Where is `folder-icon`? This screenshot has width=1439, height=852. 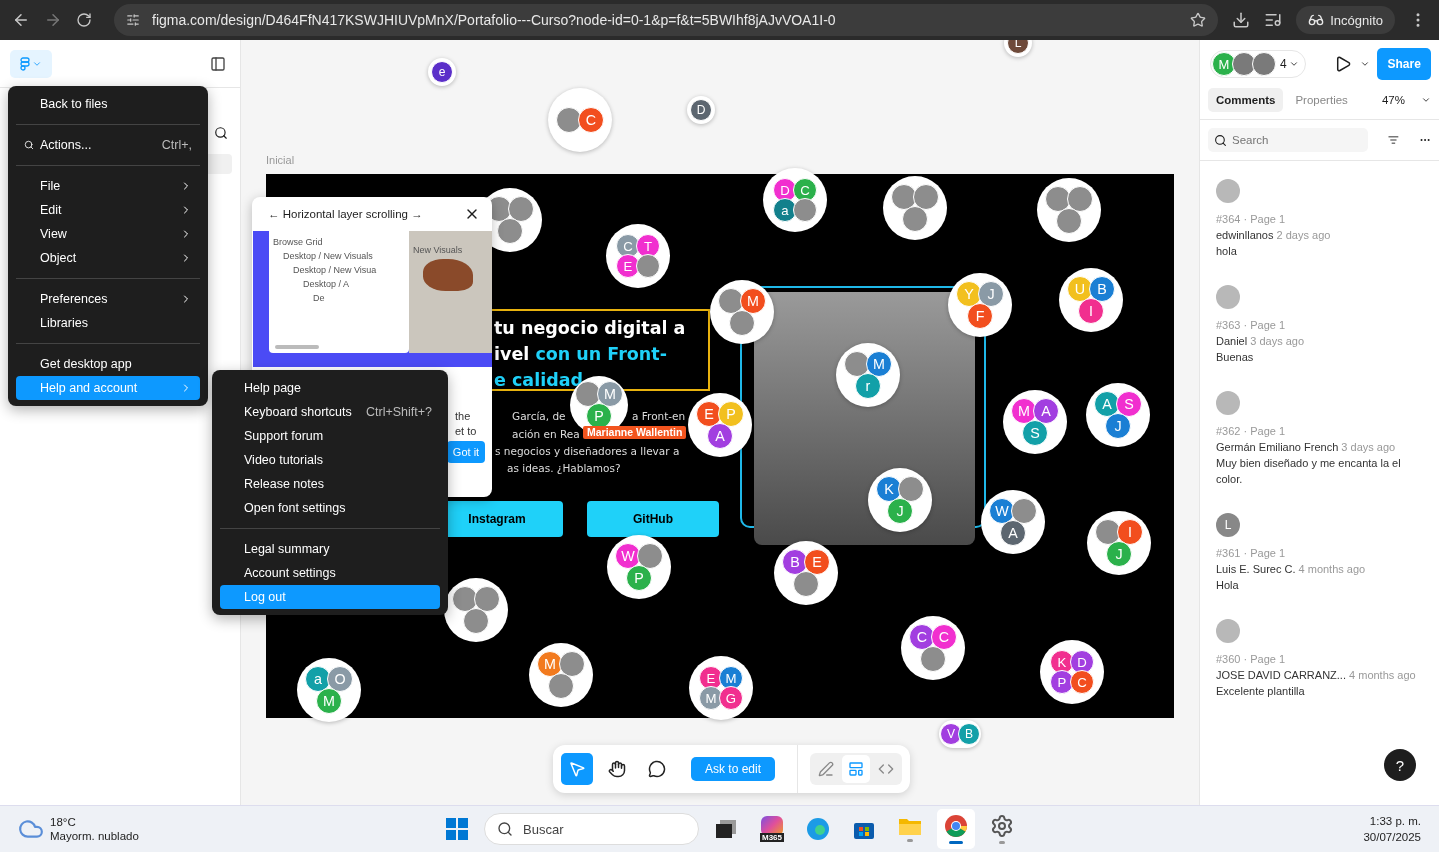 folder-icon is located at coordinates (910, 826).